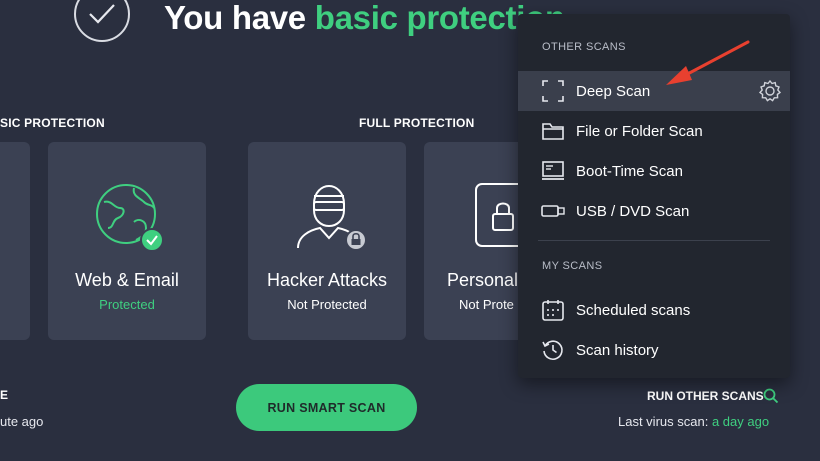  What do you see at coordinates (130, 218) in the screenshot?
I see `globe-icon` at bounding box center [130, 218].